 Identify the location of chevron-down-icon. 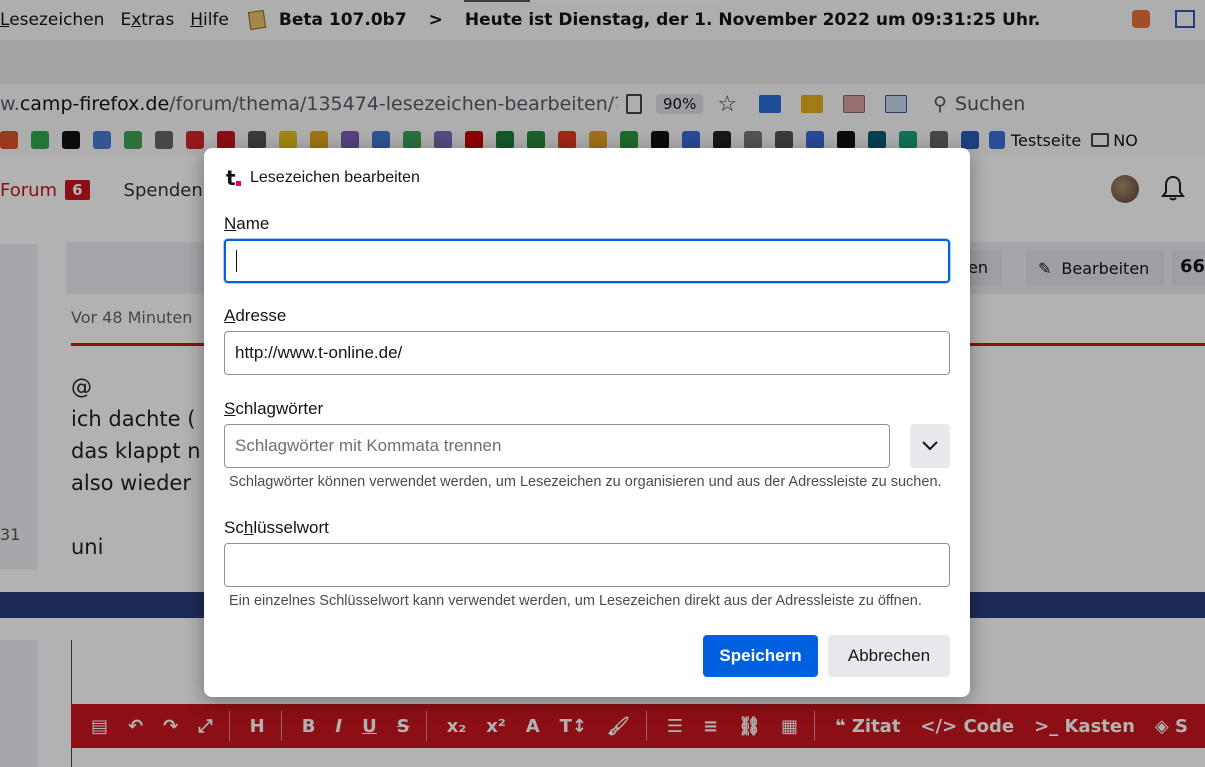
(930, 446).